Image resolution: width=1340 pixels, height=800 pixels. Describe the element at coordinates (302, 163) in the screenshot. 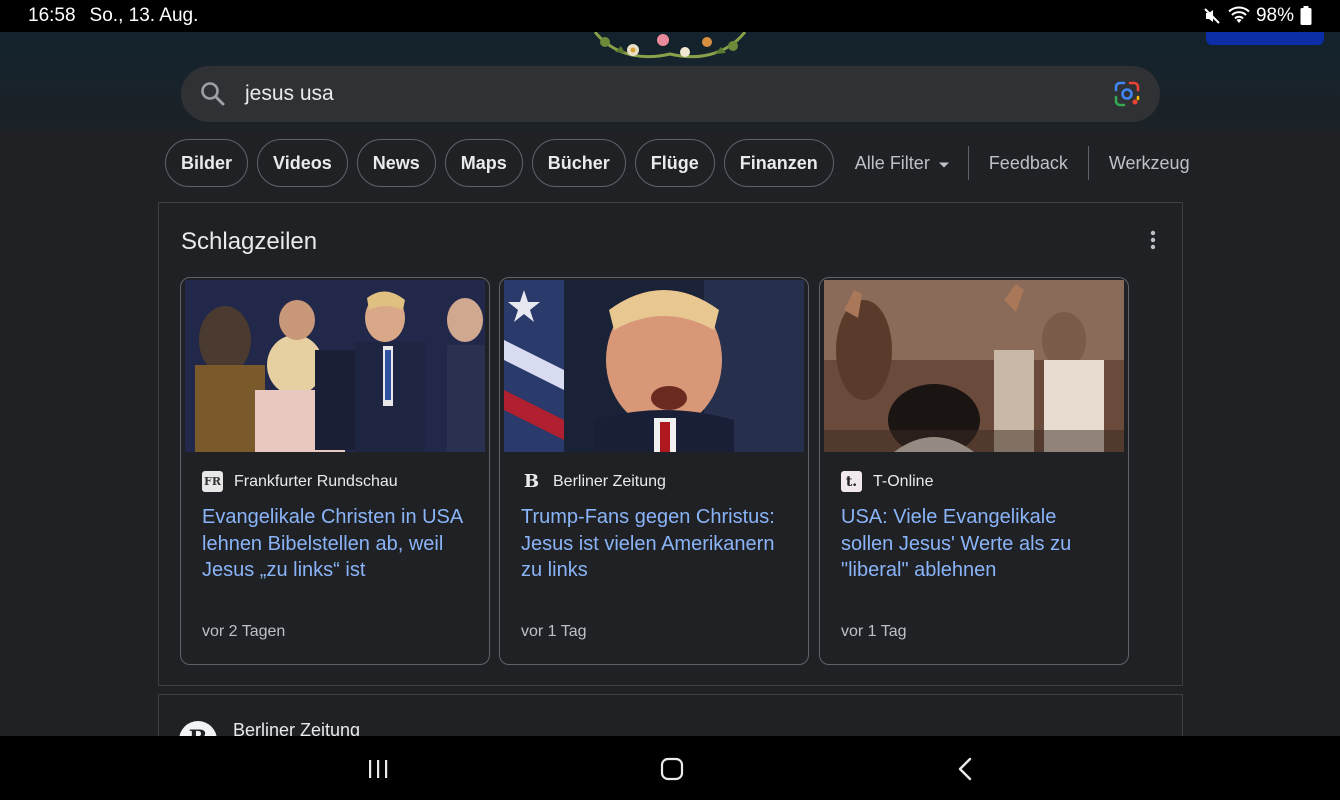

I see `chip-videos: Videos` at that location.